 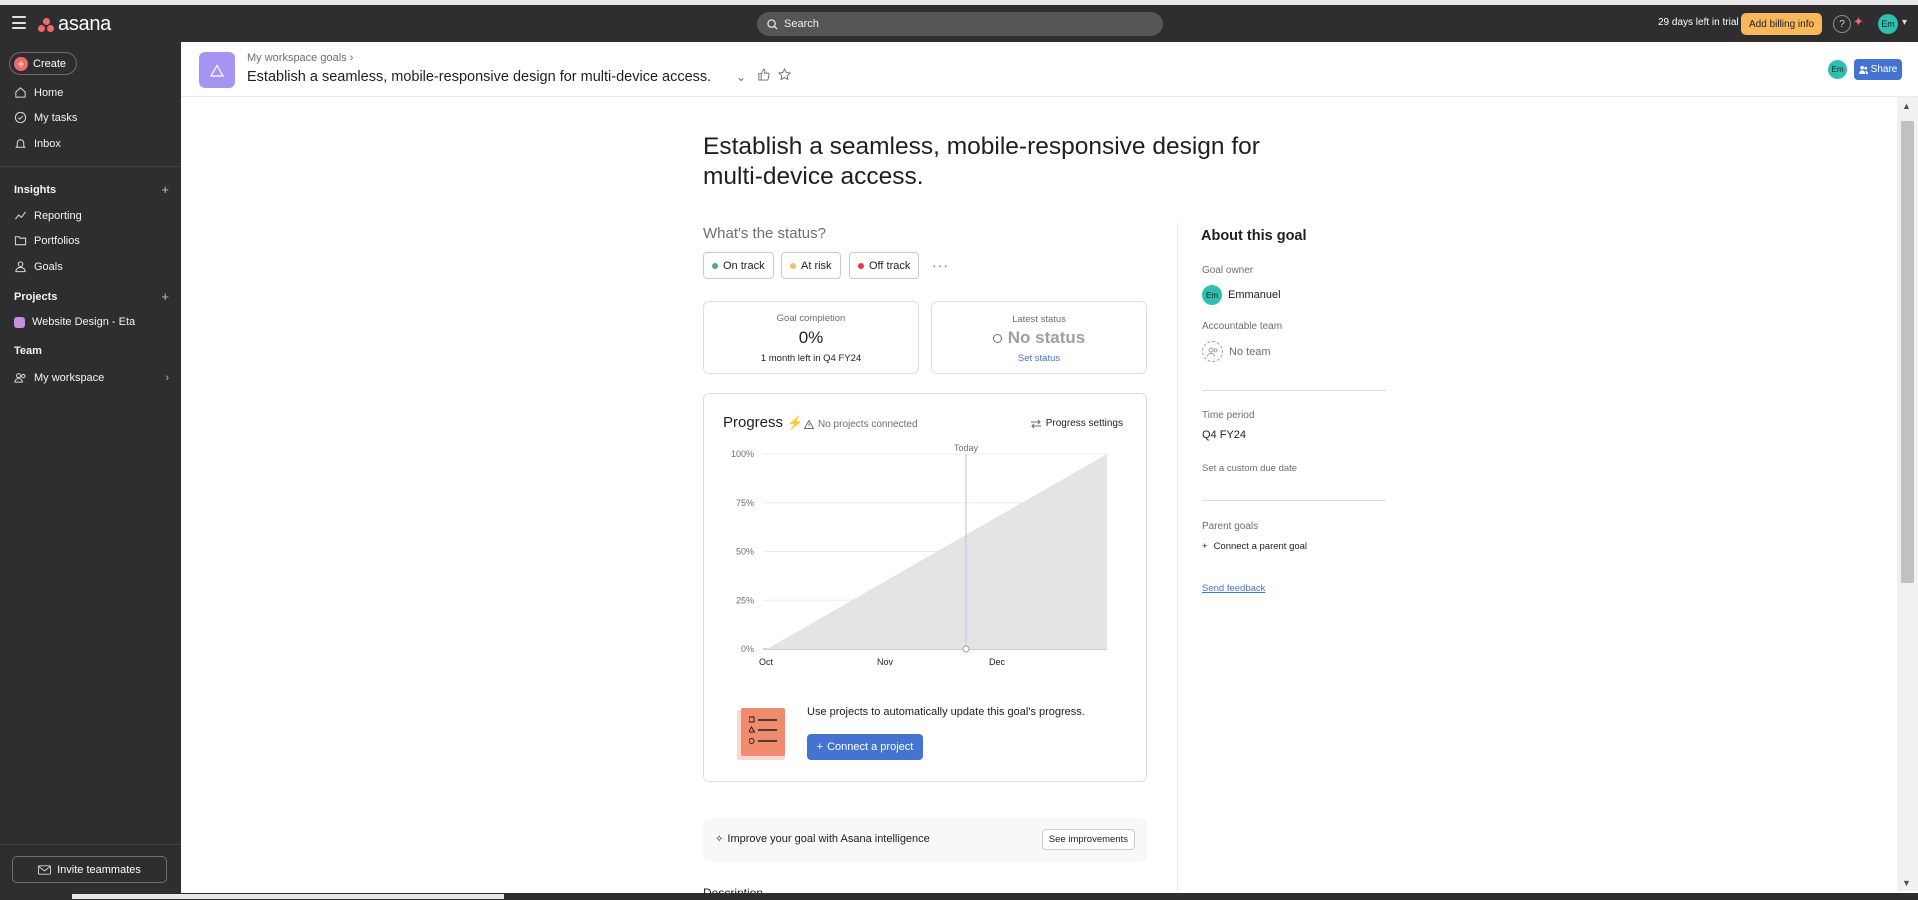 What do you see at coordinates (747, 649) in the screenshot?
I see `y-tick-label: 0%` at bounding box center [747, 649].